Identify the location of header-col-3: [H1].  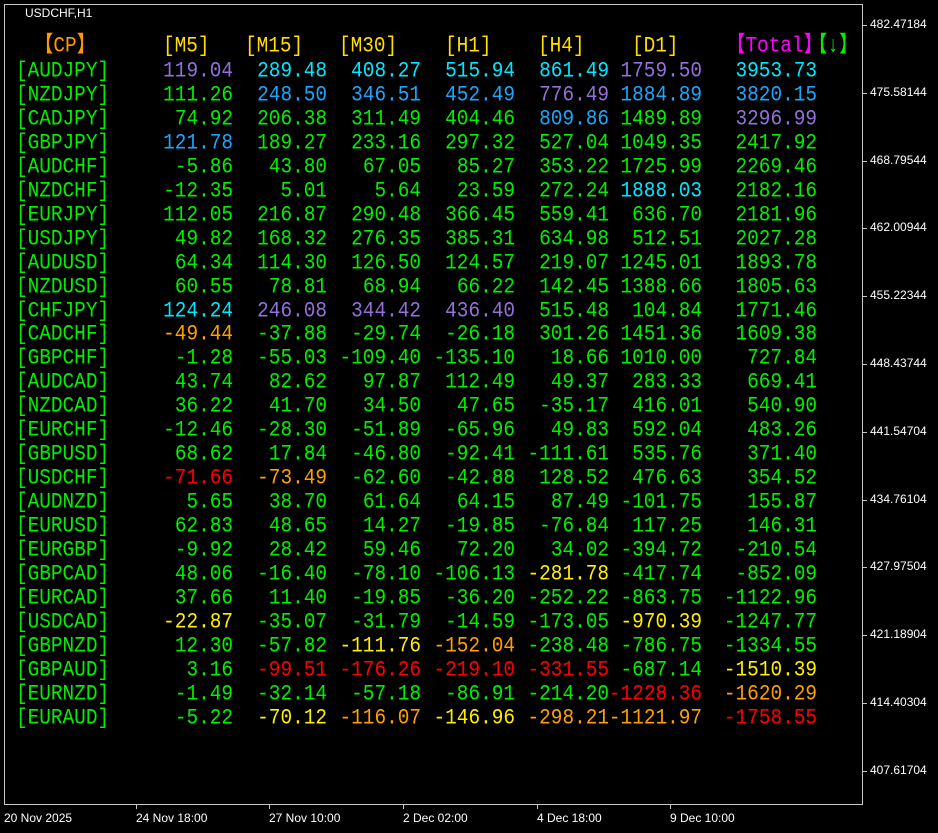
(468, 46).